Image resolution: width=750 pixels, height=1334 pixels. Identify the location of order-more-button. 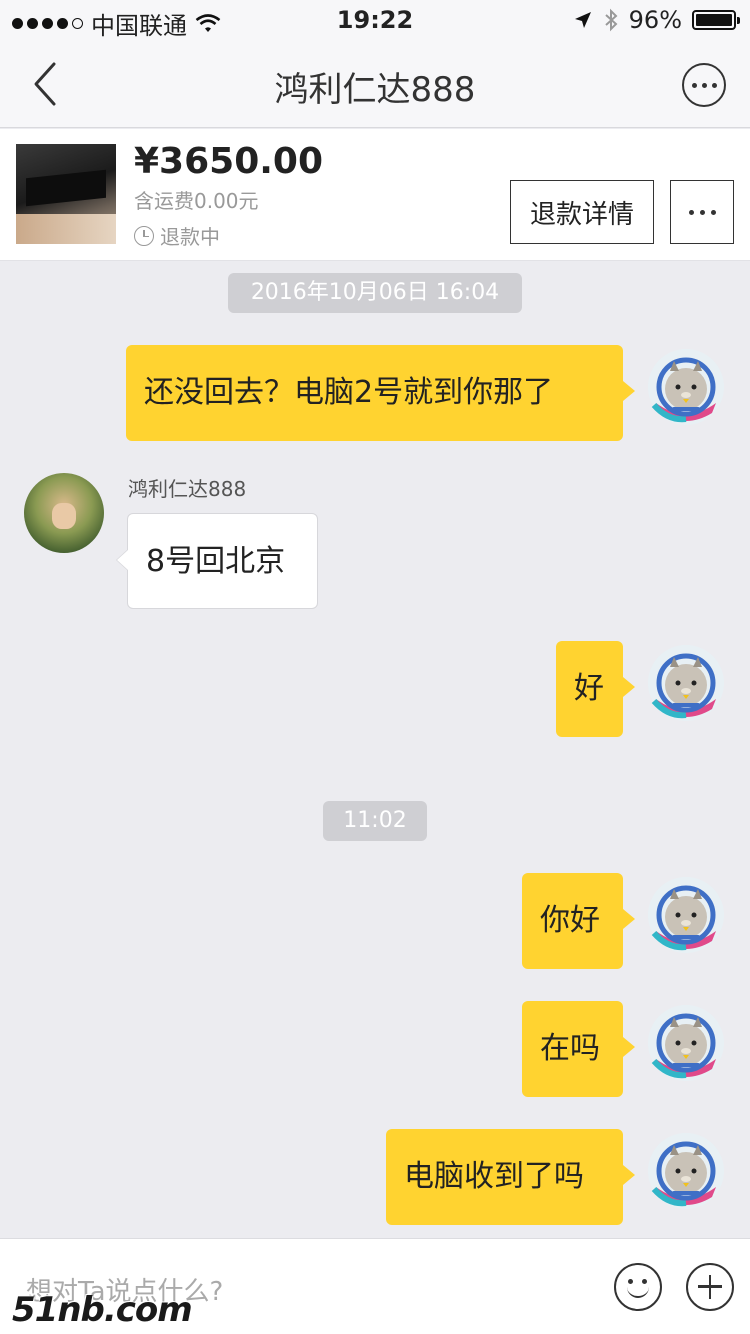
(702, 212).